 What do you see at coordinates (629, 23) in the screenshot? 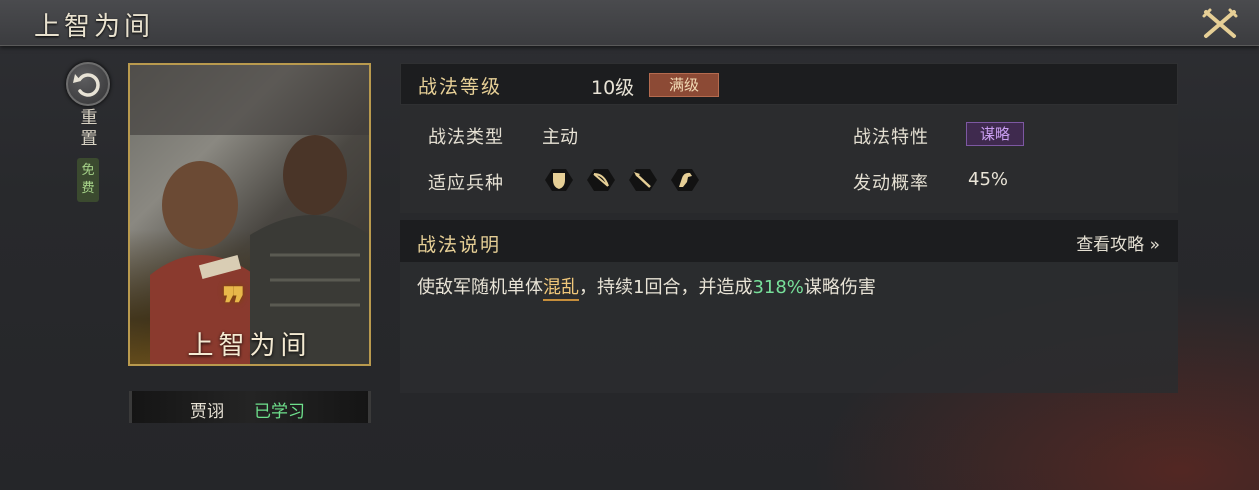
I see `title-bar: 上智为间` at bounding box center [629, 23].